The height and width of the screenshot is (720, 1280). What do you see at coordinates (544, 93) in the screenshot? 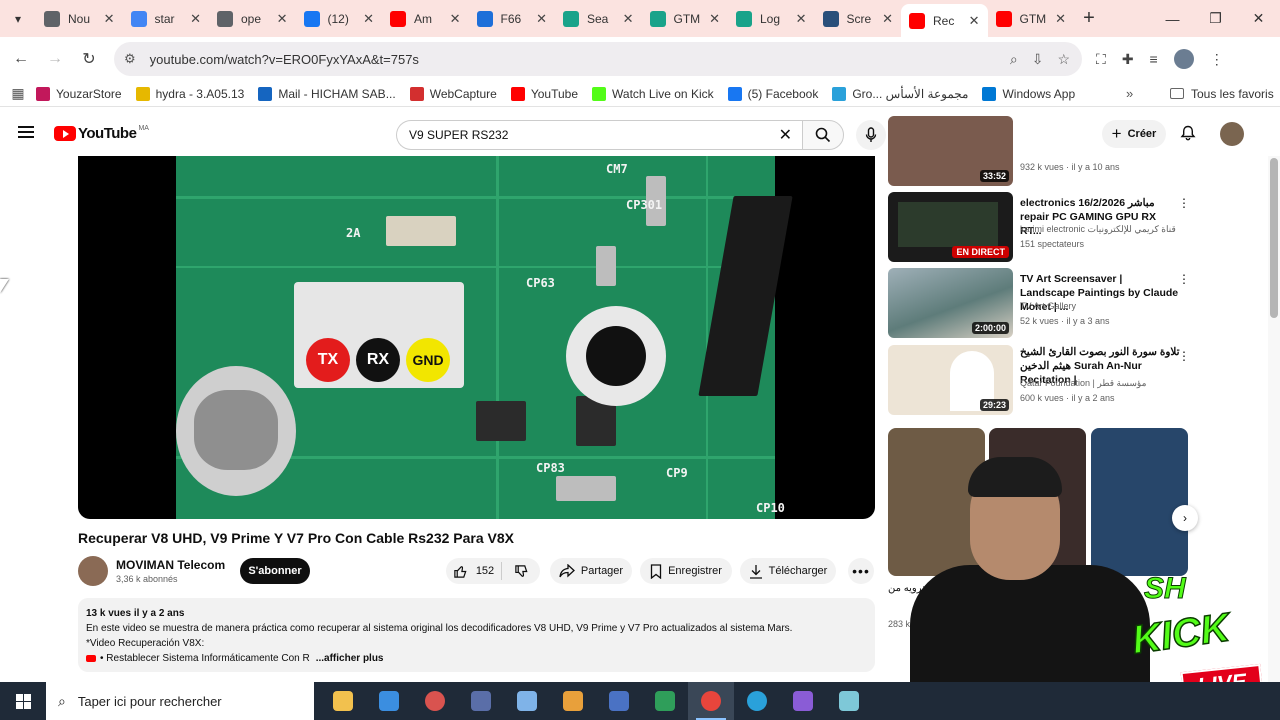
I see `bookmark-item: YouTube` at bounding box center [544, 93].